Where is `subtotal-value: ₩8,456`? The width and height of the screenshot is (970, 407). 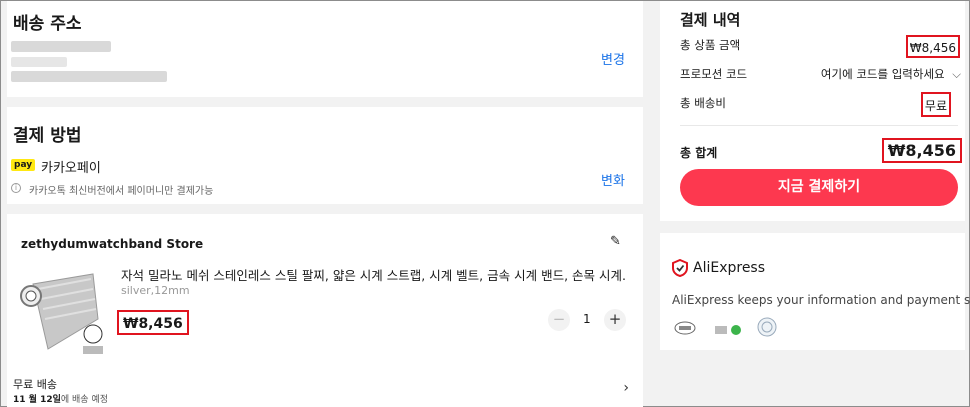 subtotal-value: ₩8,456 is located at coordinates (932, 46).